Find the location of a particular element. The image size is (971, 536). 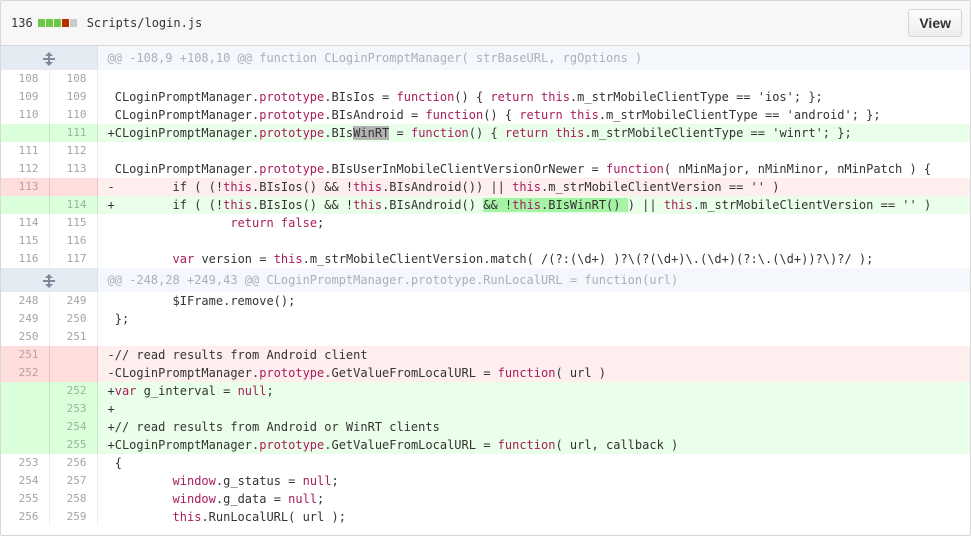

new-line-number: 117 is located at coordinates (73, 259).